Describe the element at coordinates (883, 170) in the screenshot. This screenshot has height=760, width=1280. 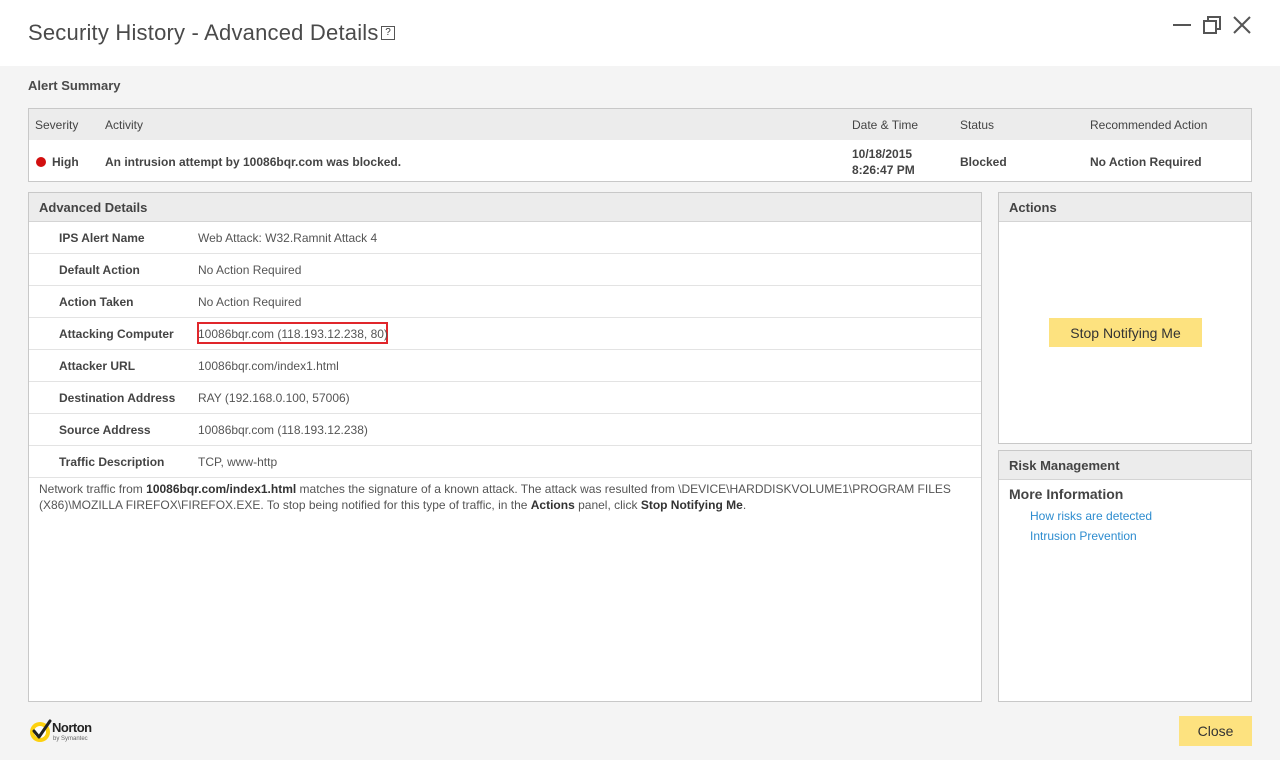
I see `time-value: 8:26:47 PM` at that location.